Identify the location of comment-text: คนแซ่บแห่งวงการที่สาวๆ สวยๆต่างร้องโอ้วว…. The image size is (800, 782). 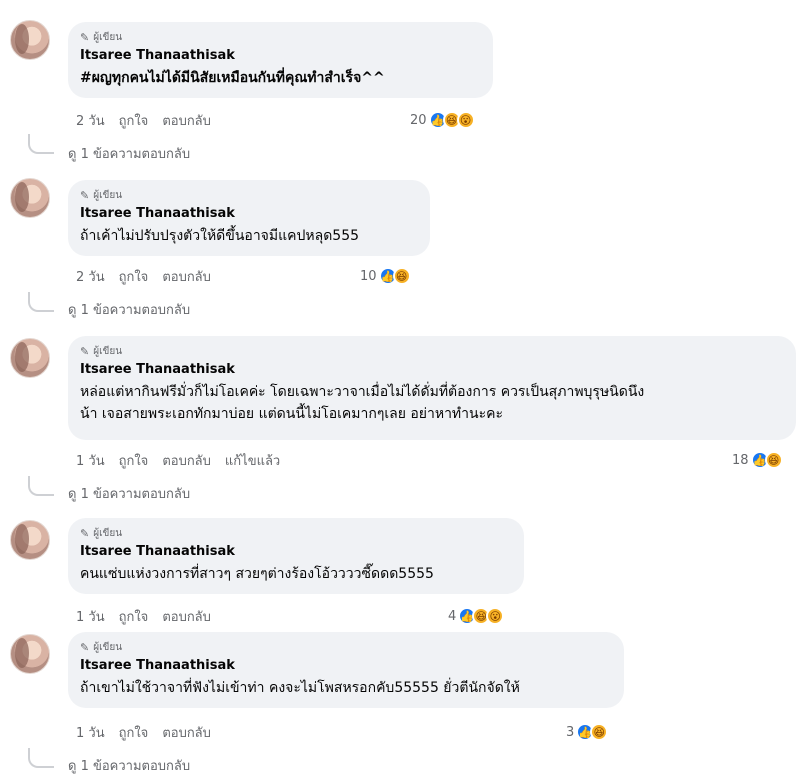
(257, 574).